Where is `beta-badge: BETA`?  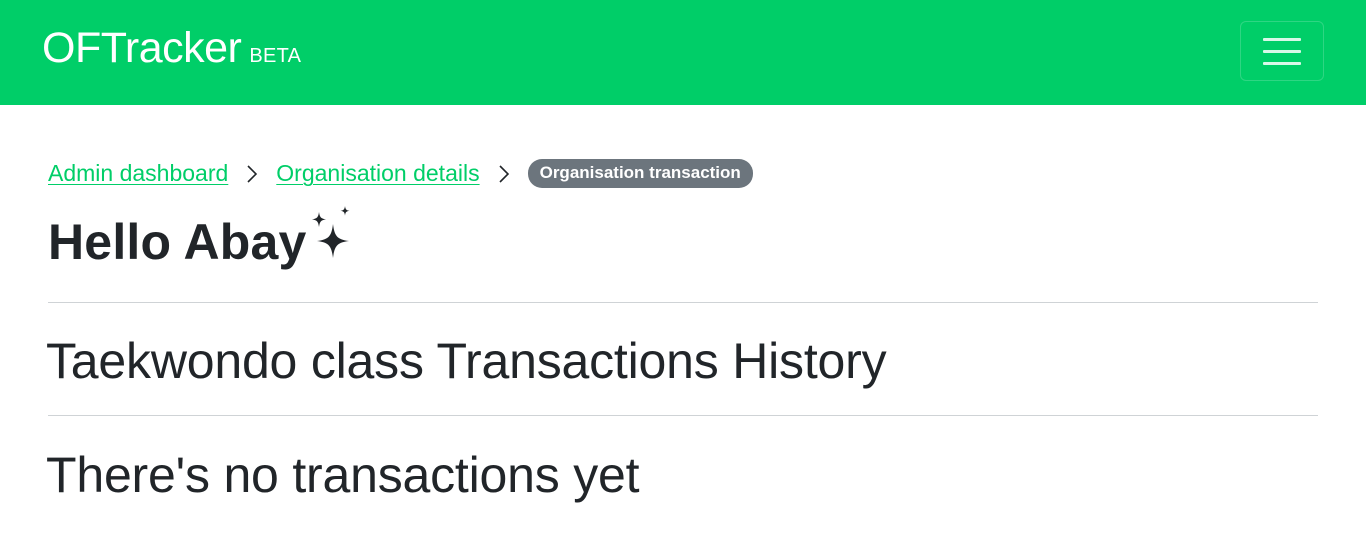 beta-badge: BETA is located at coordinates (275, 56).